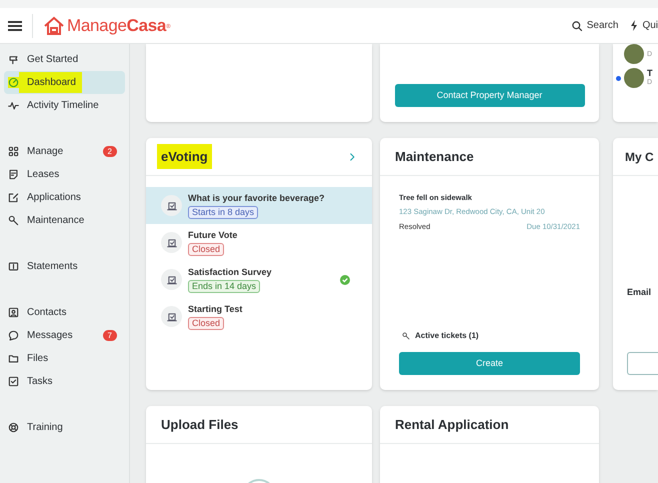 The height and width of the screenshot is (483, 658). Describe the element at coordinates (109, 151) in the screenshot. I see `count-badge: 2` at that location.